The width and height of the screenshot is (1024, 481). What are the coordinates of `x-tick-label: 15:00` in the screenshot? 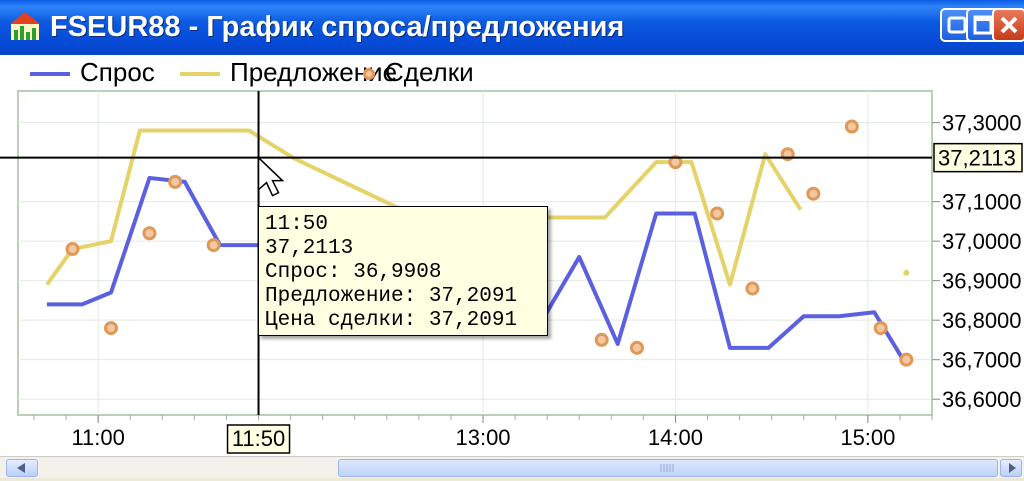 It's located at (867, 437).